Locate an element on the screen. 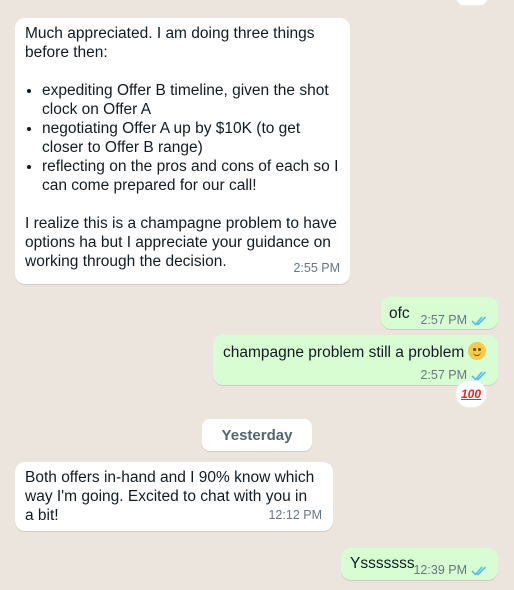 The width and height of the screenshot is (514, 590). message-time: 12:12 PM is located at coordinates (295, 515).